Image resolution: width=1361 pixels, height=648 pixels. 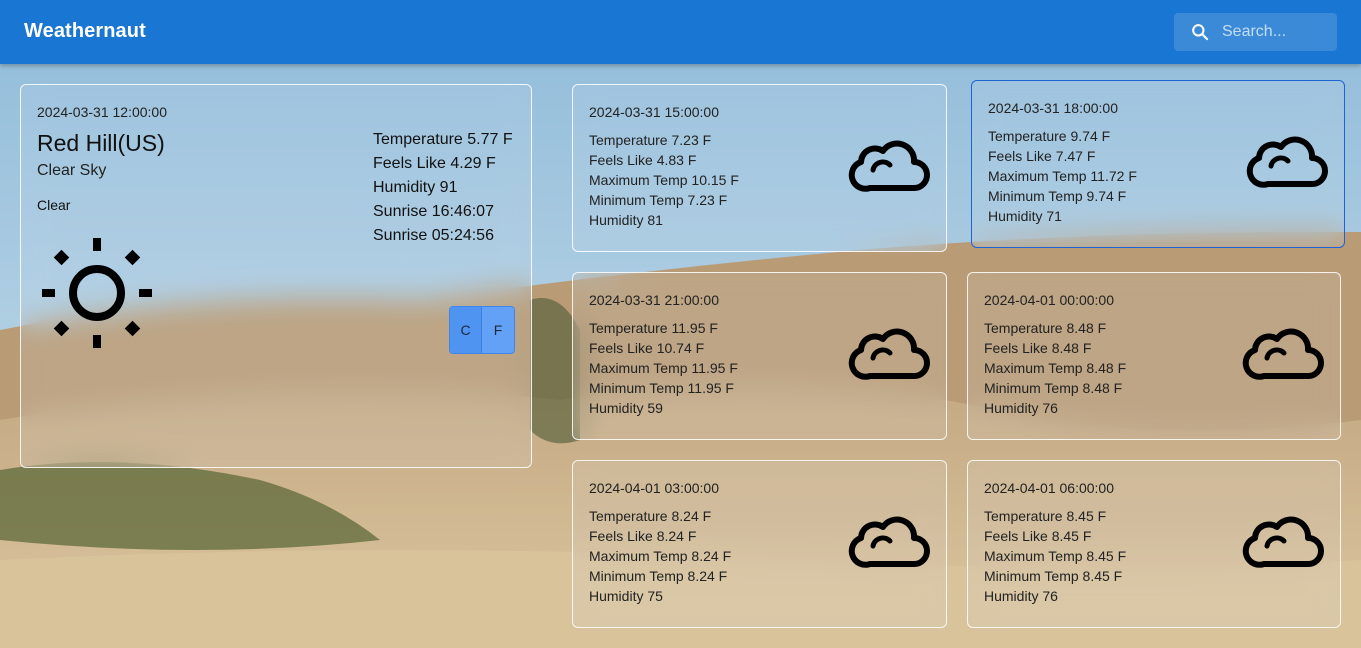 What do you see at coordinates (654, 488) in the screenshot?
I see `forecast-datetime: 2024-04-01 03:00:00` at bounding box center [654, 488].